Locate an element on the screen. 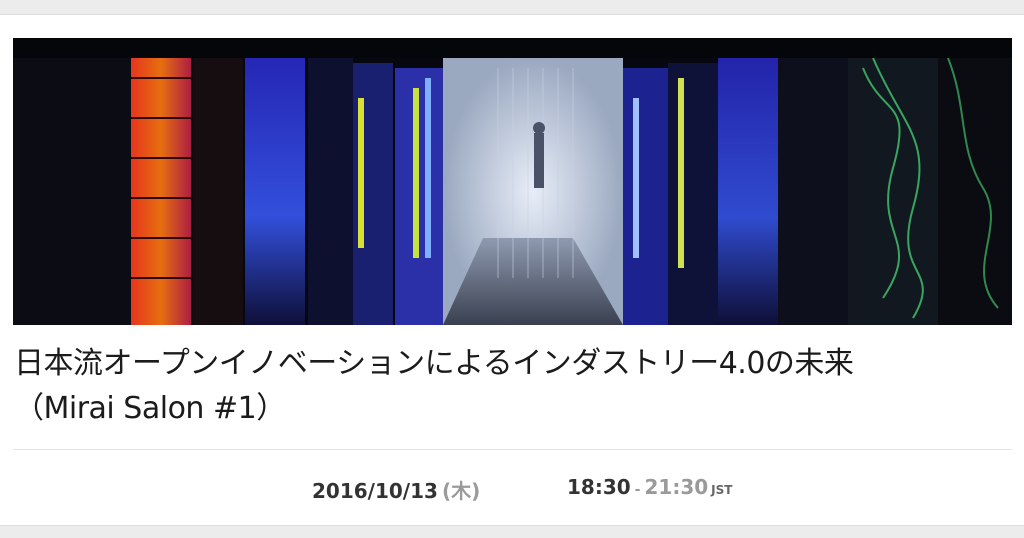 The width and height of the screenshot is (1024, 538). event-start-time: 18:30 is located at coordinates (599, 487).